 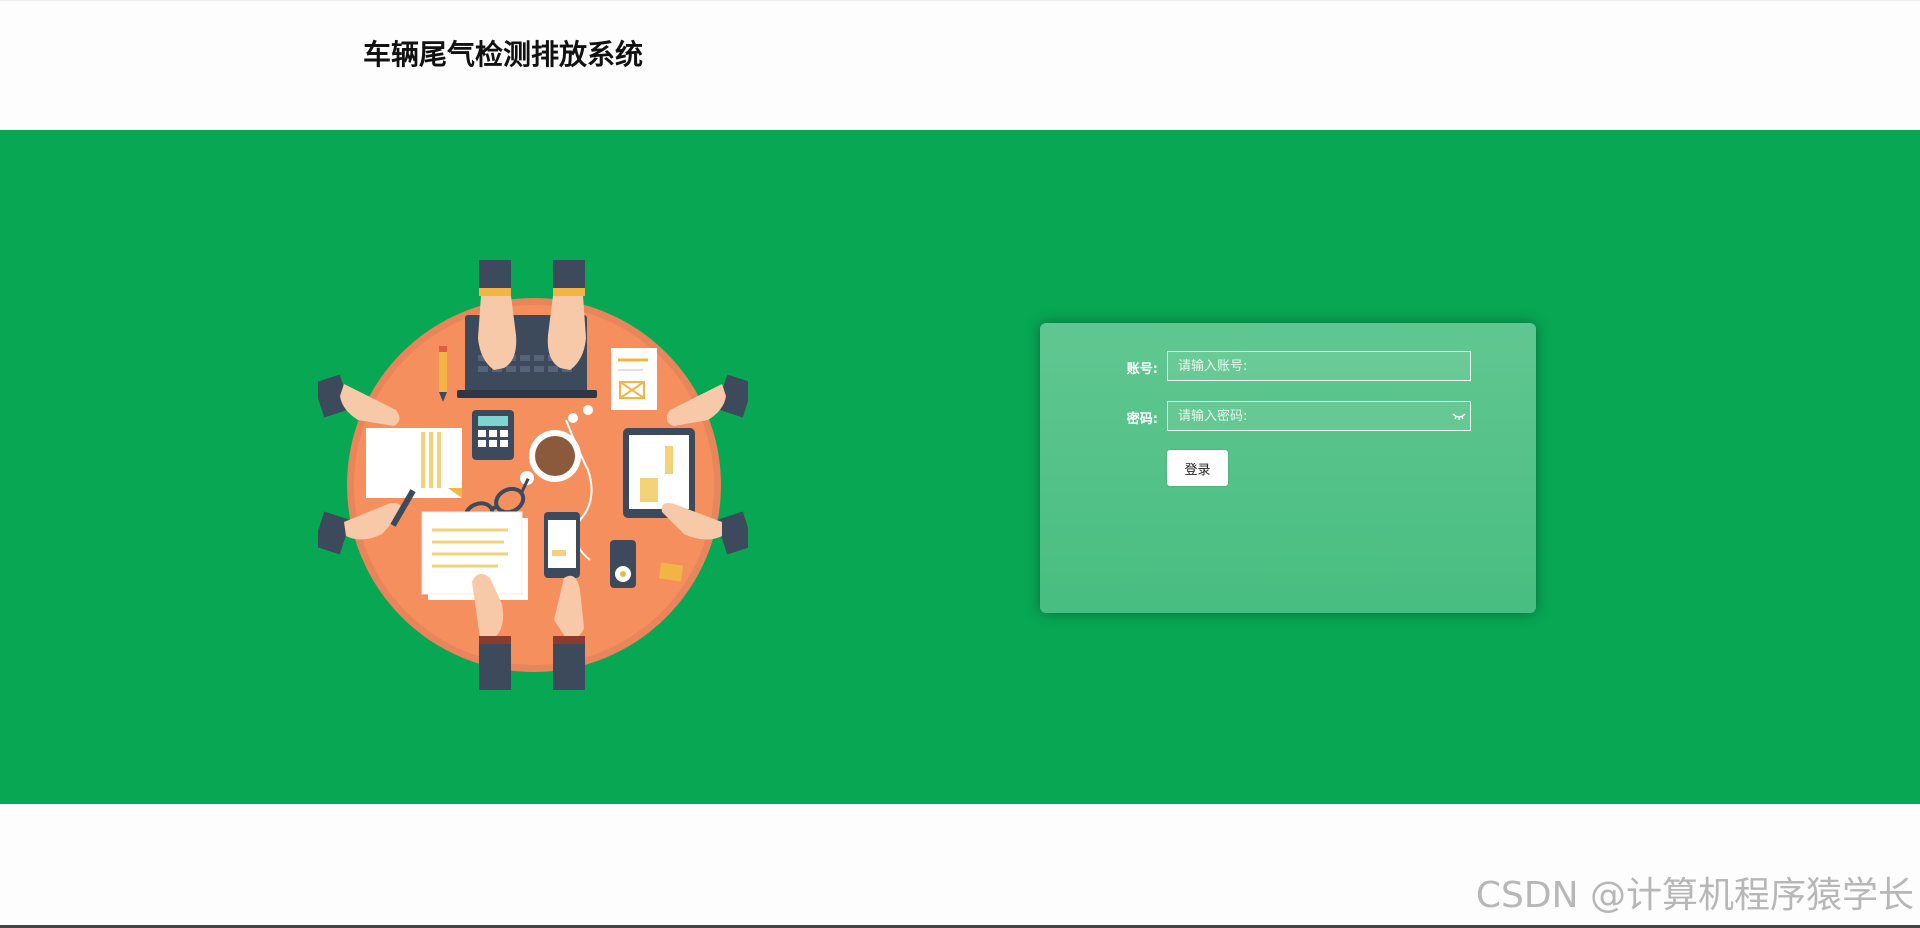 I want to click on login-button: 登录, so click(x=1197, y=468).